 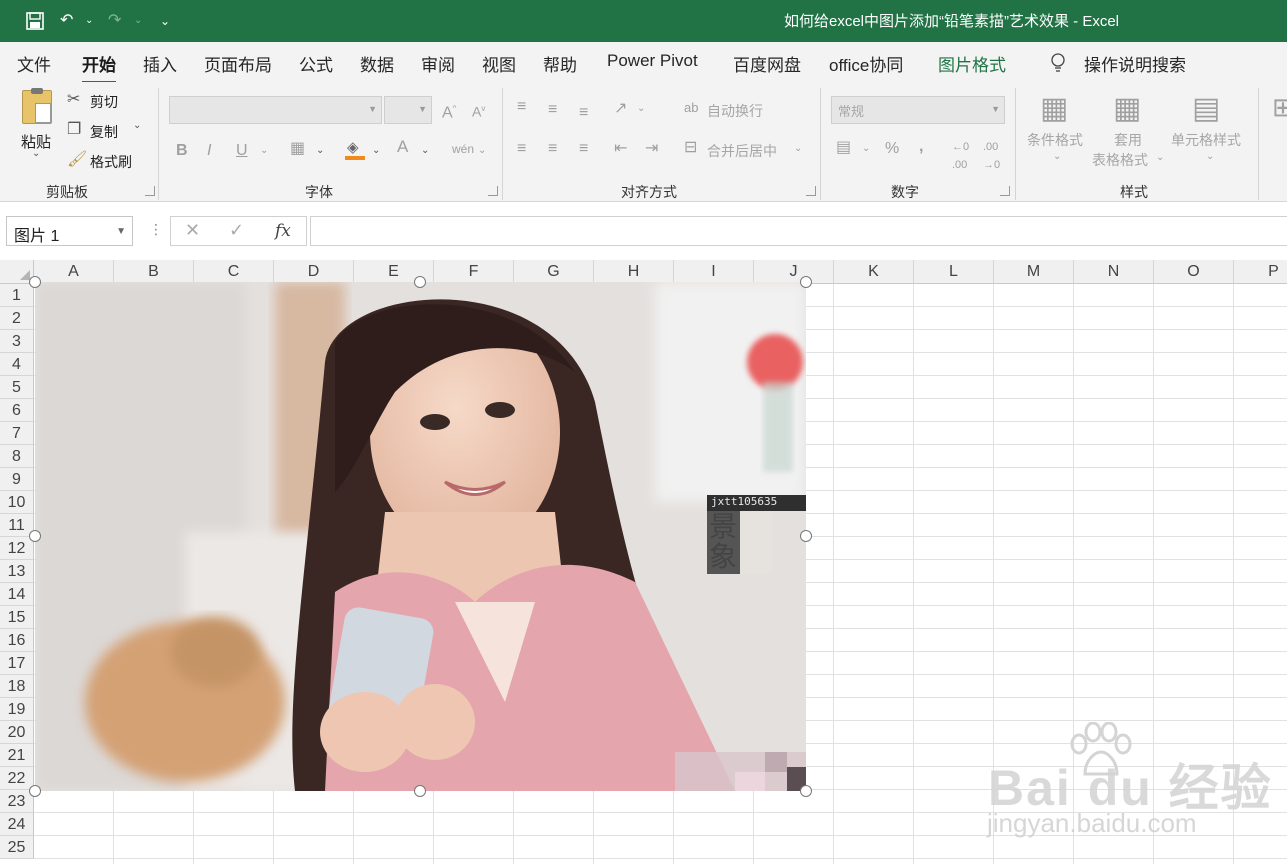 What do you see at coordinates (620, 109) in the screenshot?
I see `orientation-icon: ↗` at bounding box center [620, 109].